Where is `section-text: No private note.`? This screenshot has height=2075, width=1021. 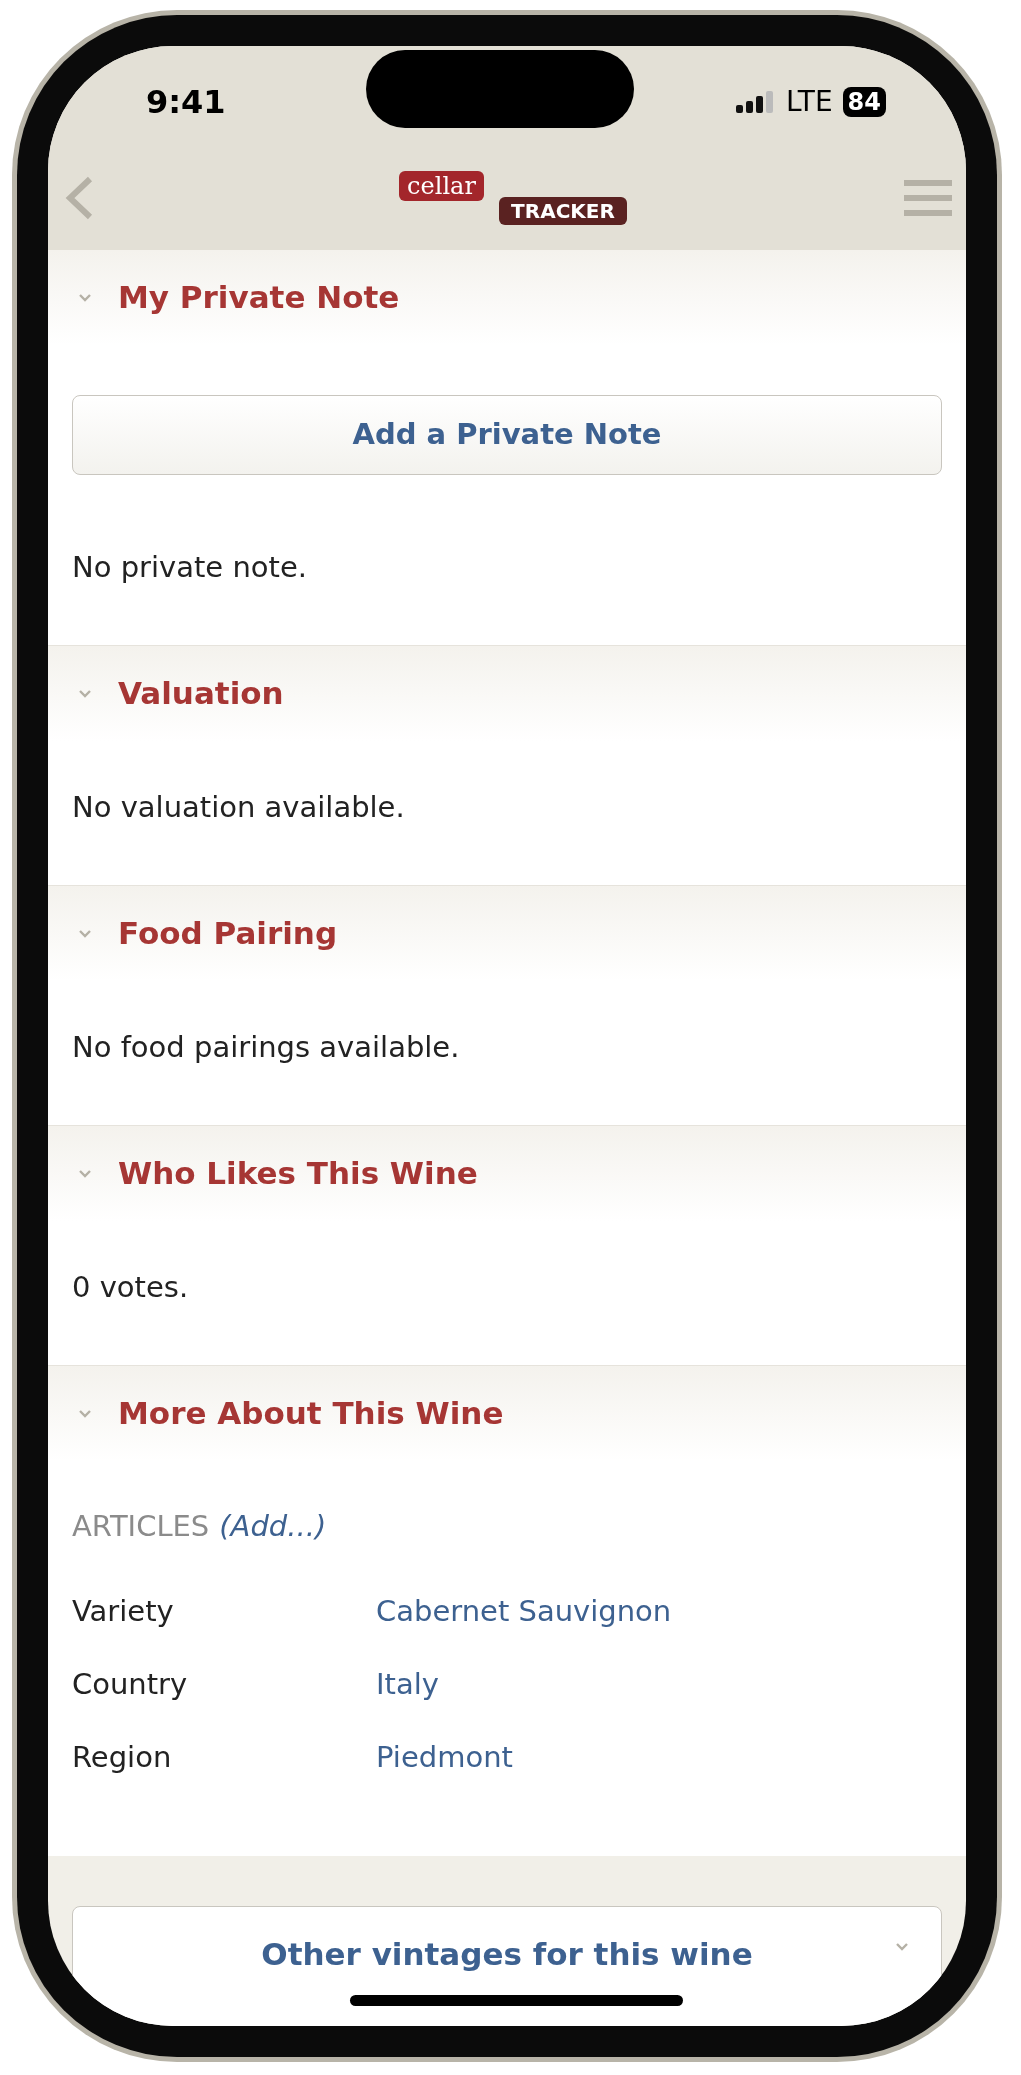 section-text: No private note. is located at coordinates (190, 567).